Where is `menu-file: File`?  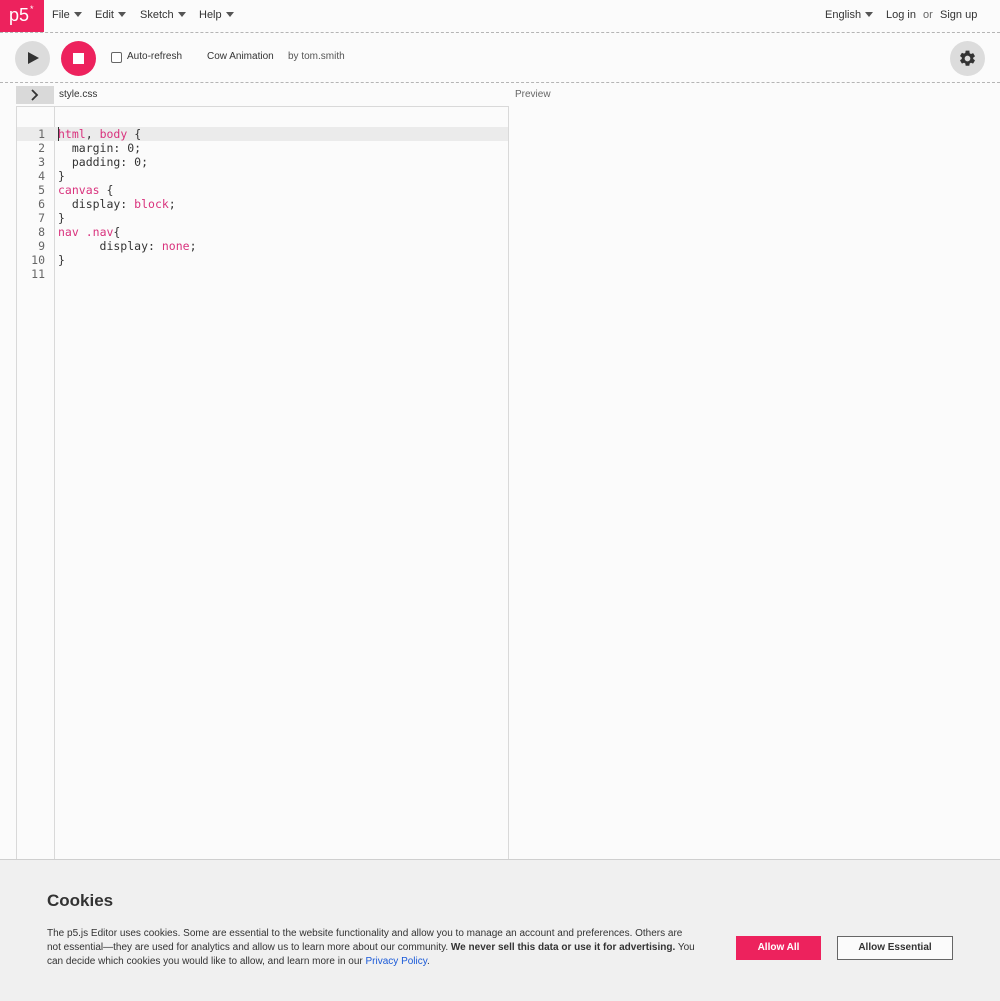 menu-file: File is located at coordinates (67, 15).